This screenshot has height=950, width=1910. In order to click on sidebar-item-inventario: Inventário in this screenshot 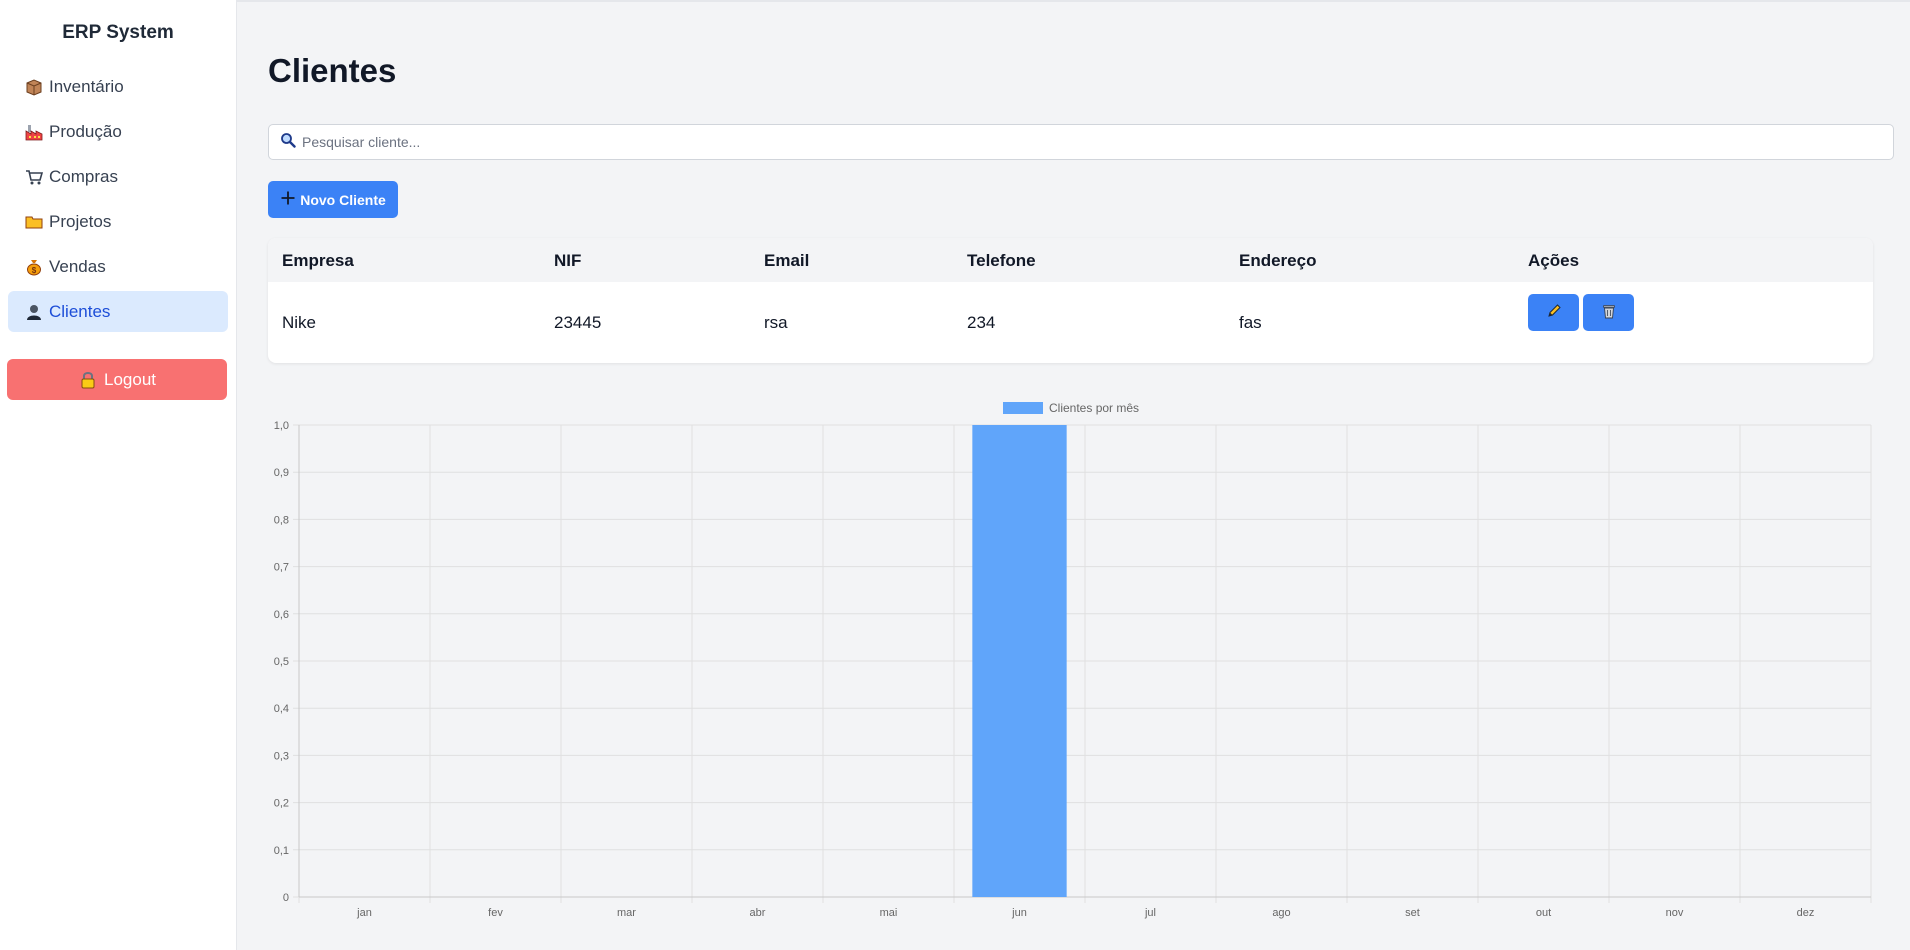, I will do `click(118, 86)`.